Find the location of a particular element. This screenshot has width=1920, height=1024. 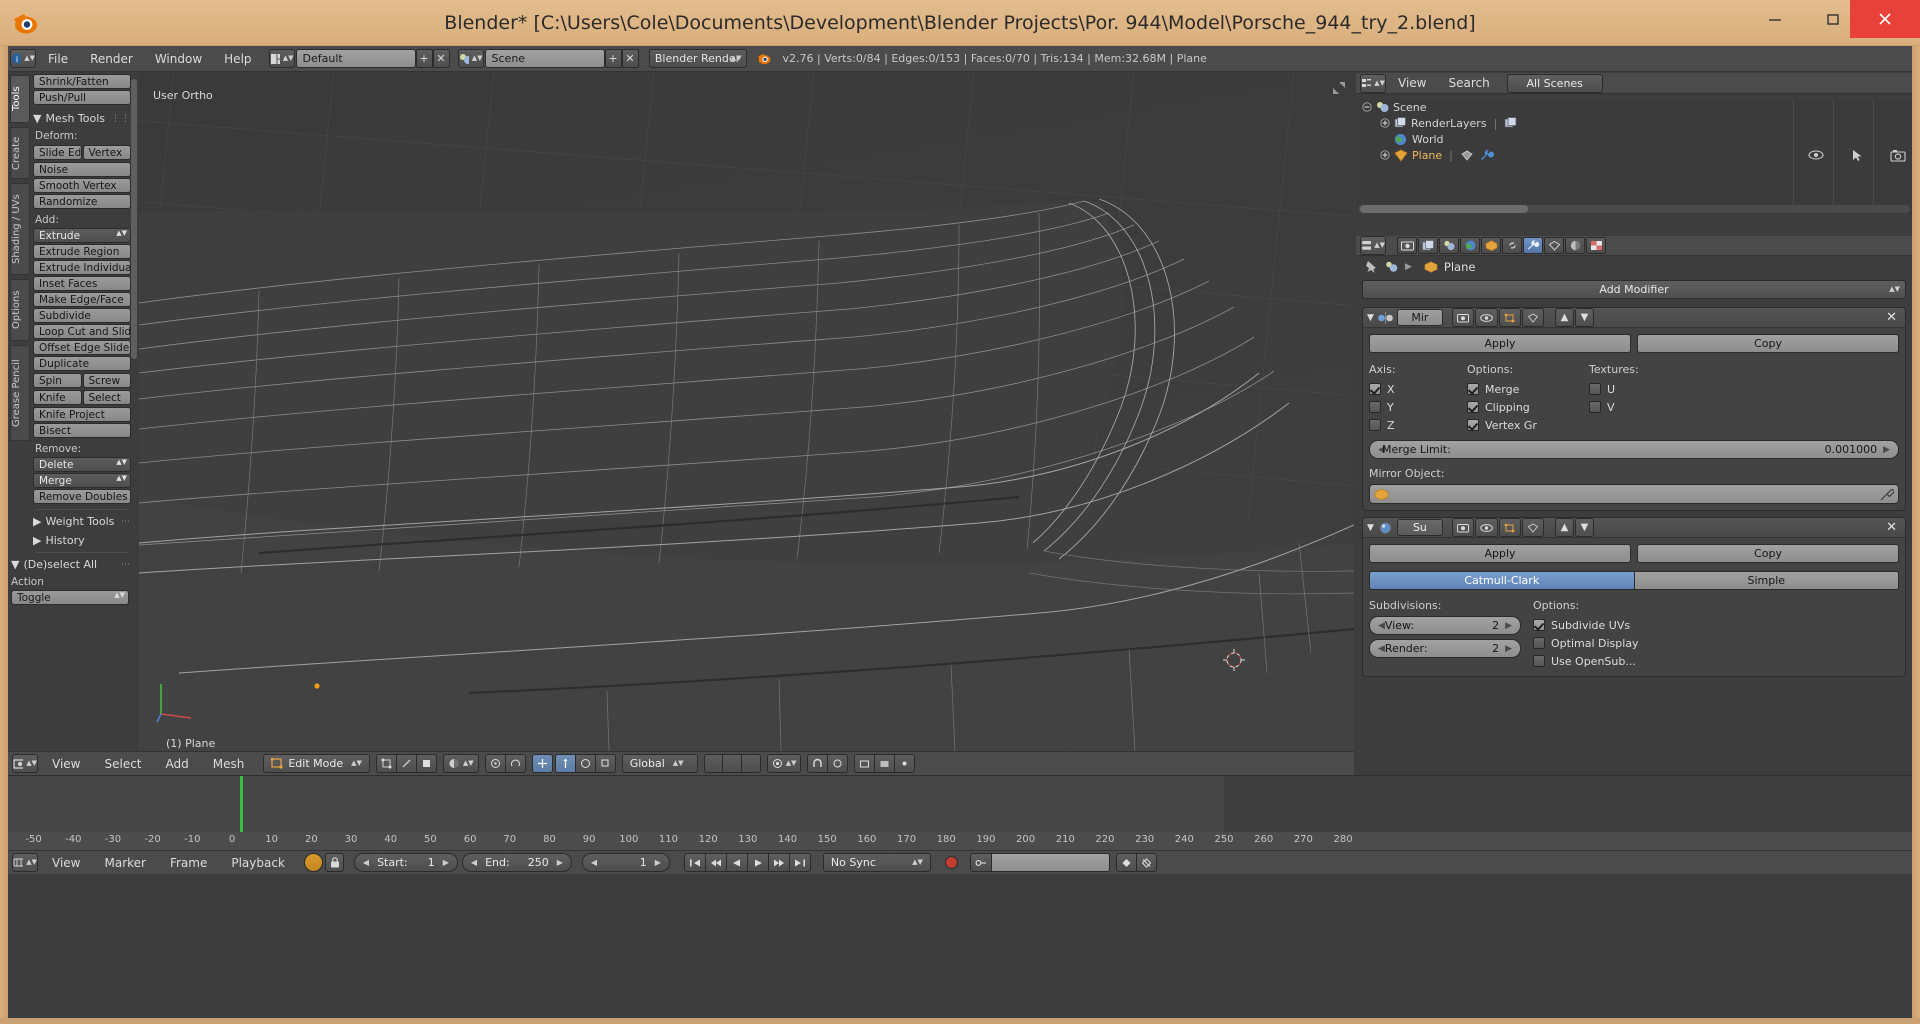

face-dots-button is located at coordinates (905, 763).